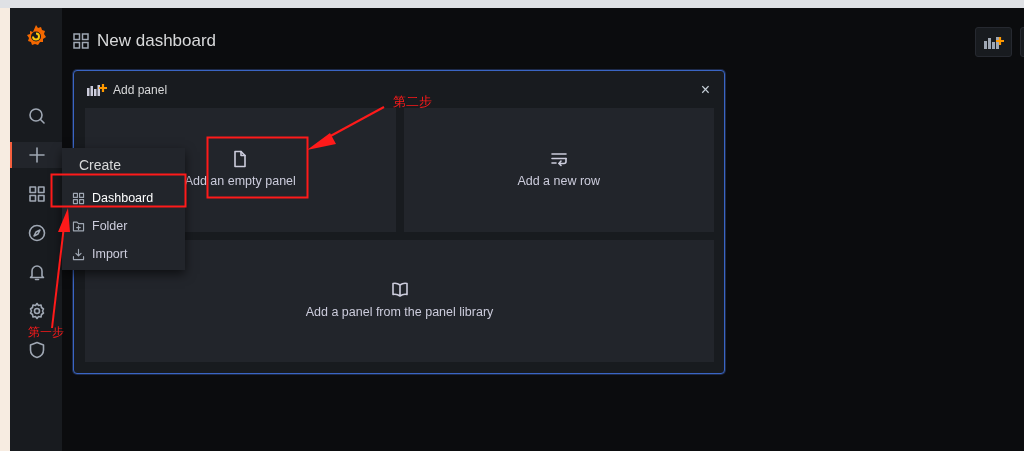 This screenshot has width=1024, height=451. Describe the element at coordinates (78, 254) in the screenshot. I see `download-icon` at that location.